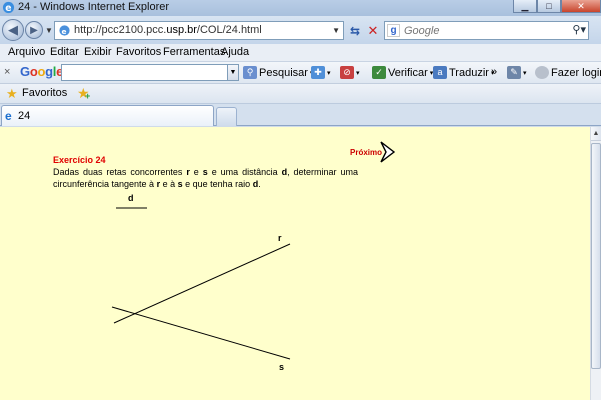 This screenshot has width=601, height=400. Describe the element at coordinates (281, 367) in the screenshot. I see `line-s-label: s` at that location.